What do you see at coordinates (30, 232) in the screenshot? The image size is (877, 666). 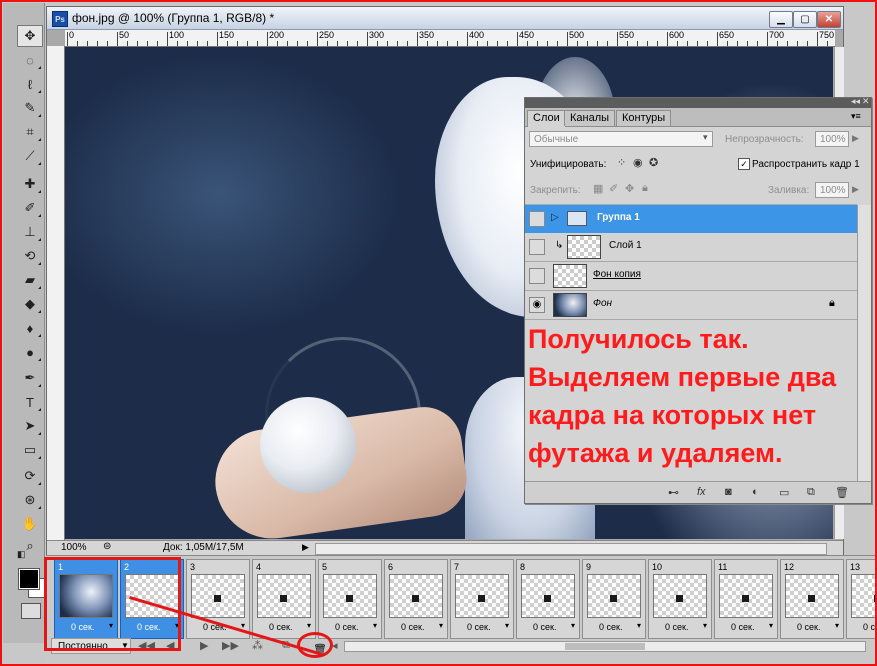 I see `stamp-tool-icon: ⊥` at bounding box center [30, 232].